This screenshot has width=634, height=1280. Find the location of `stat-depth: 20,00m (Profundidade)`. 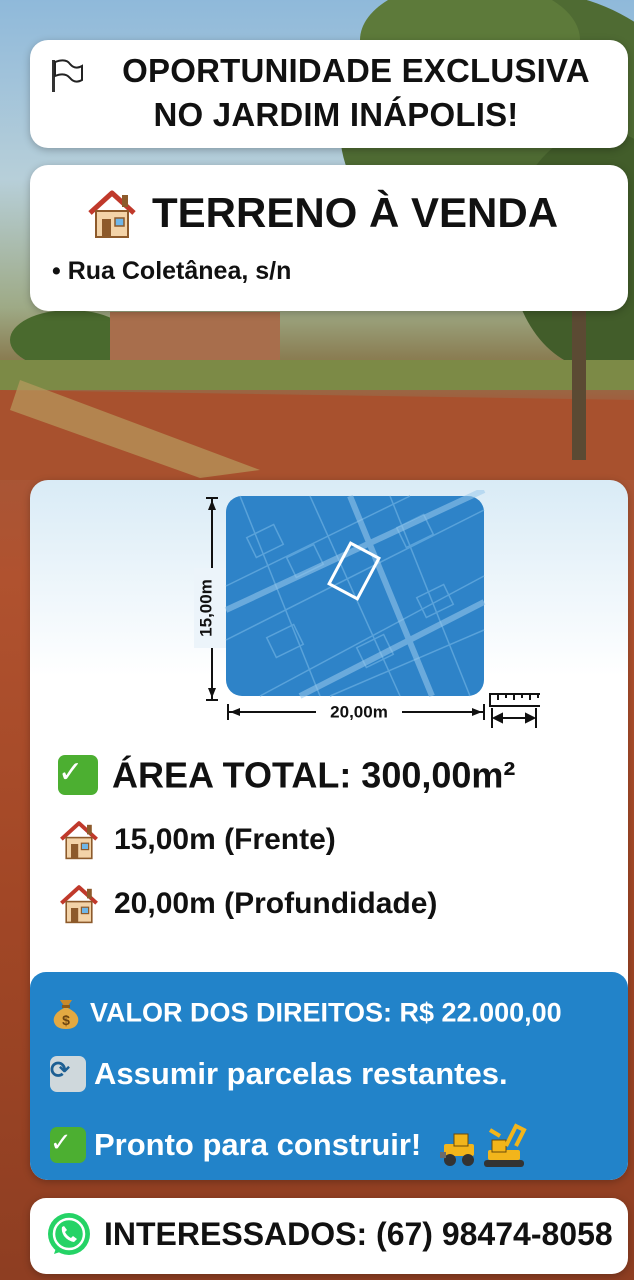

stat-depth: 20,00m (Profundidade) is located at coordinates (247, 904).